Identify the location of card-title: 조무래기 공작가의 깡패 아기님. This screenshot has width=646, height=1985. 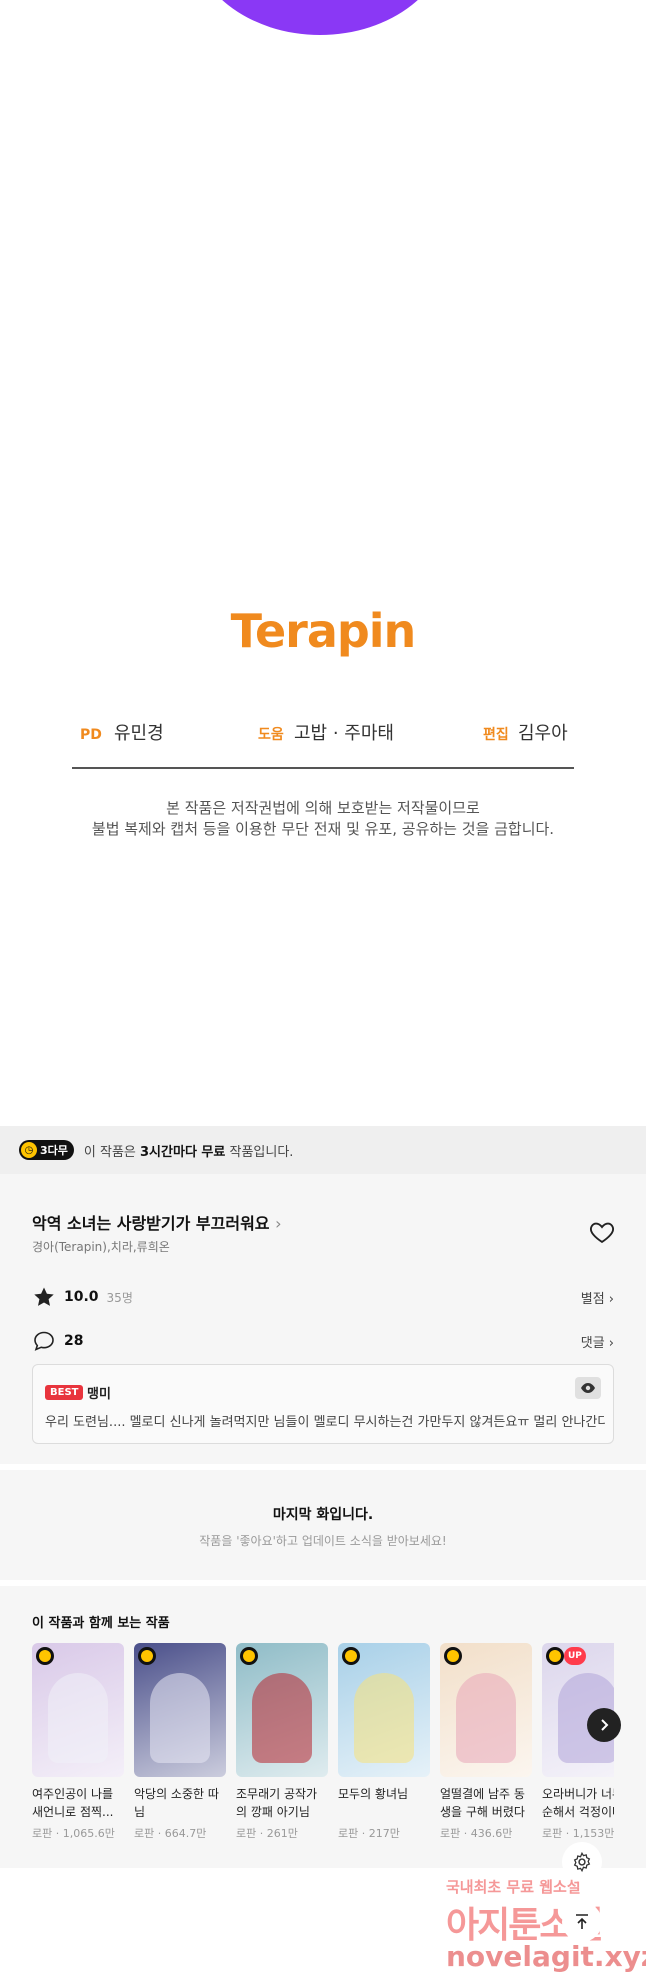
(277, 1803).